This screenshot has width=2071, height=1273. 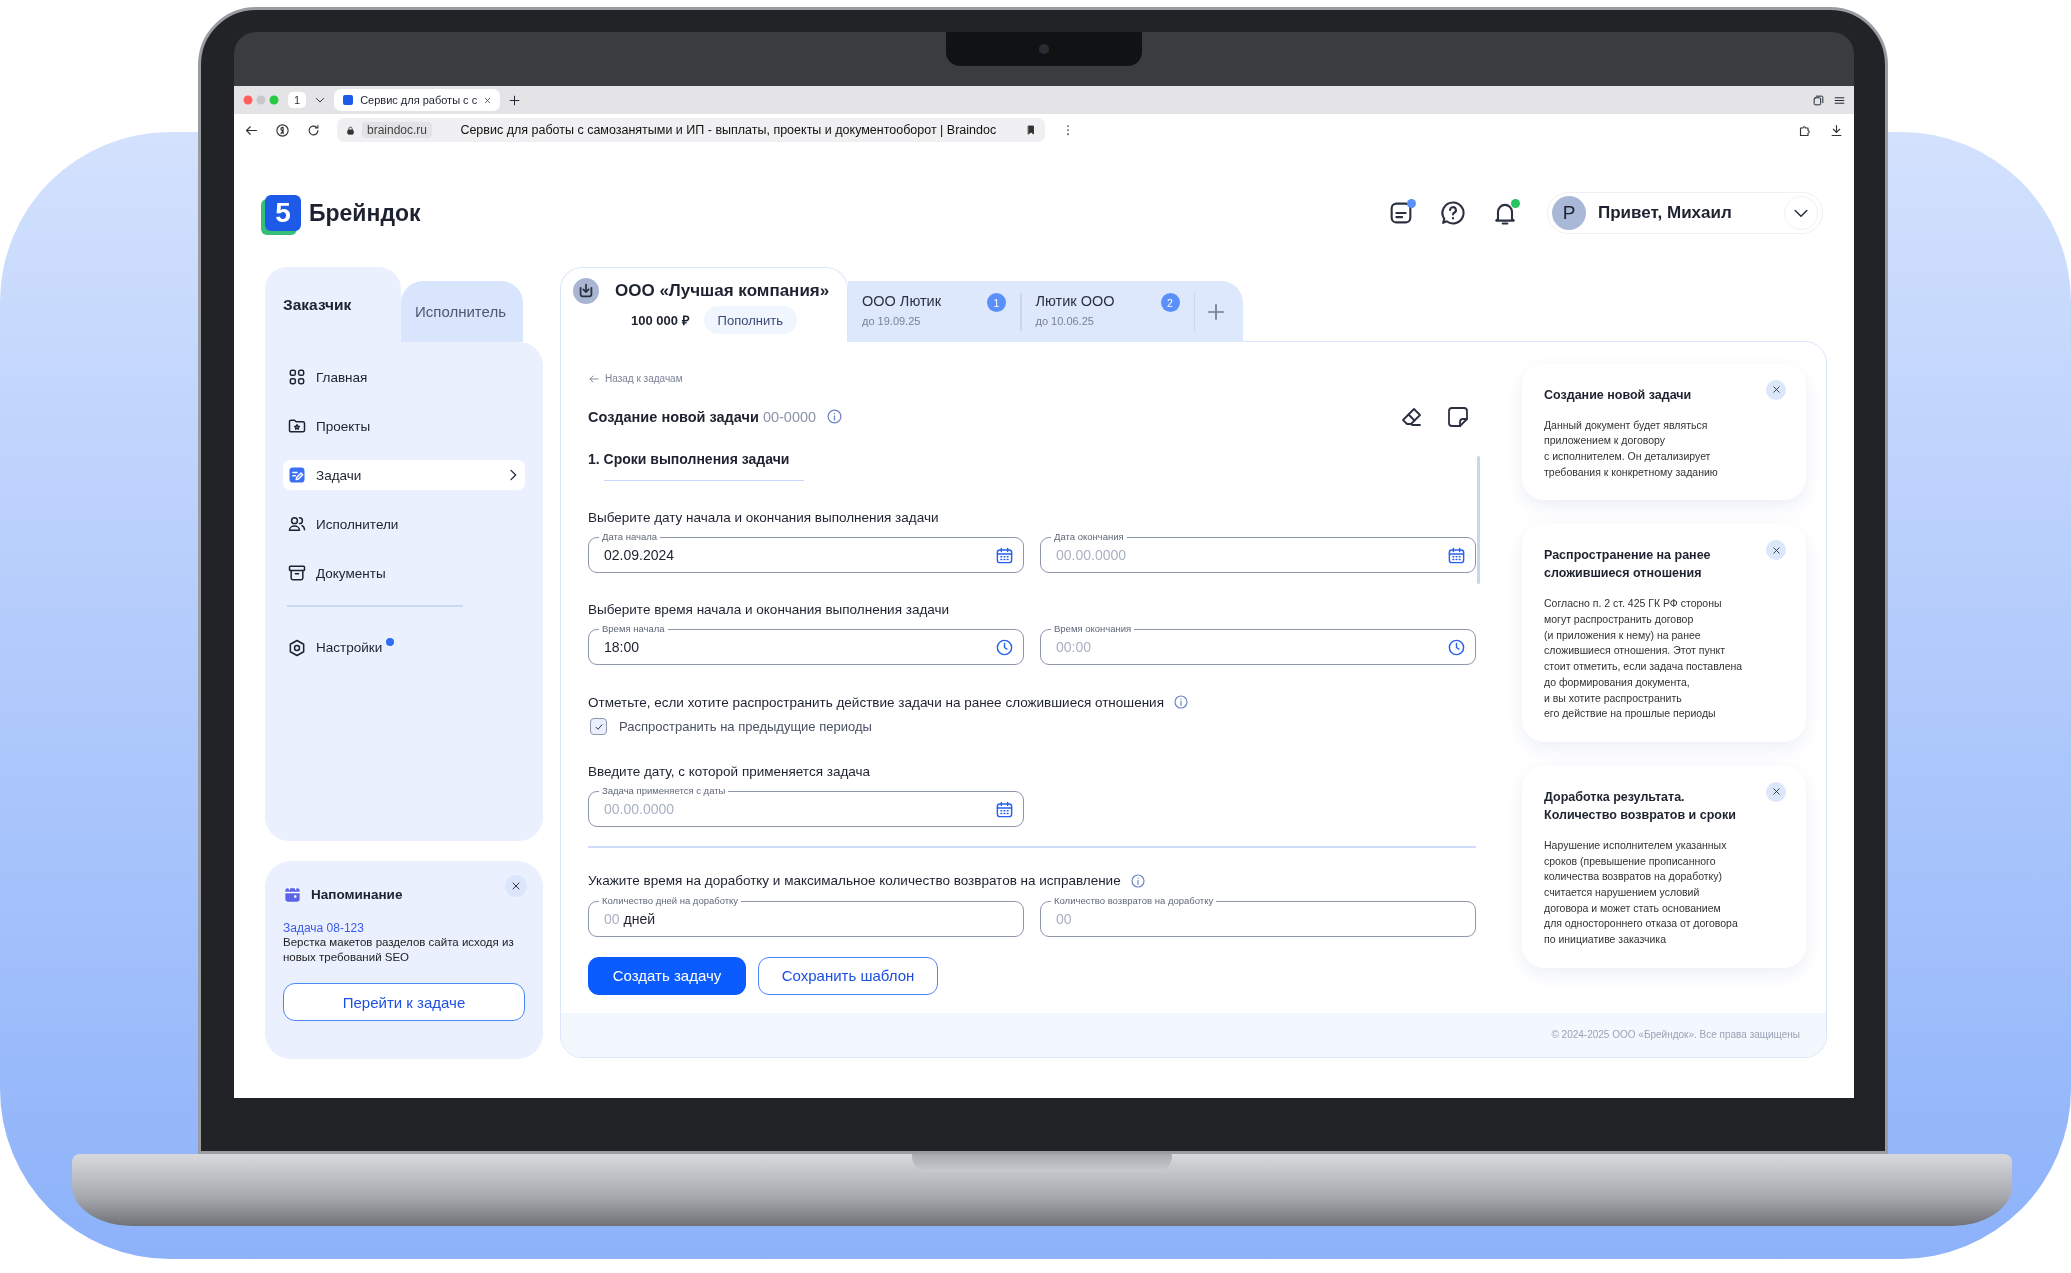 I want to click on hexagon-icon, so click(x=297, y=647).